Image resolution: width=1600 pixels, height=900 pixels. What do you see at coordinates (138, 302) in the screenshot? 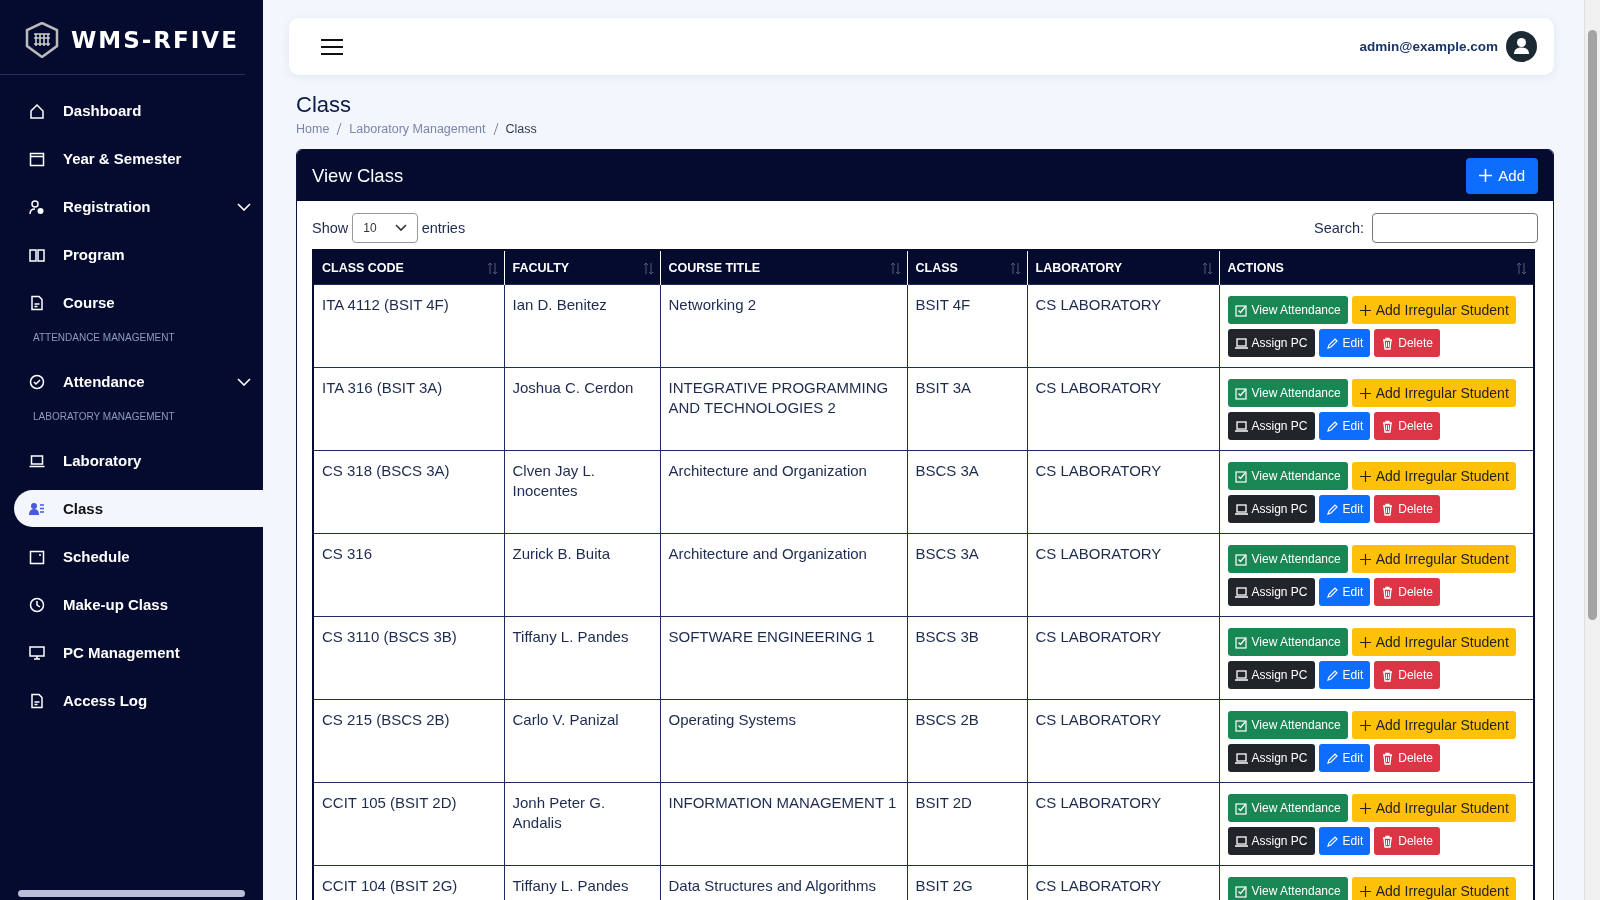
I see `nav-item: Course` at bounding box center [138, 302].